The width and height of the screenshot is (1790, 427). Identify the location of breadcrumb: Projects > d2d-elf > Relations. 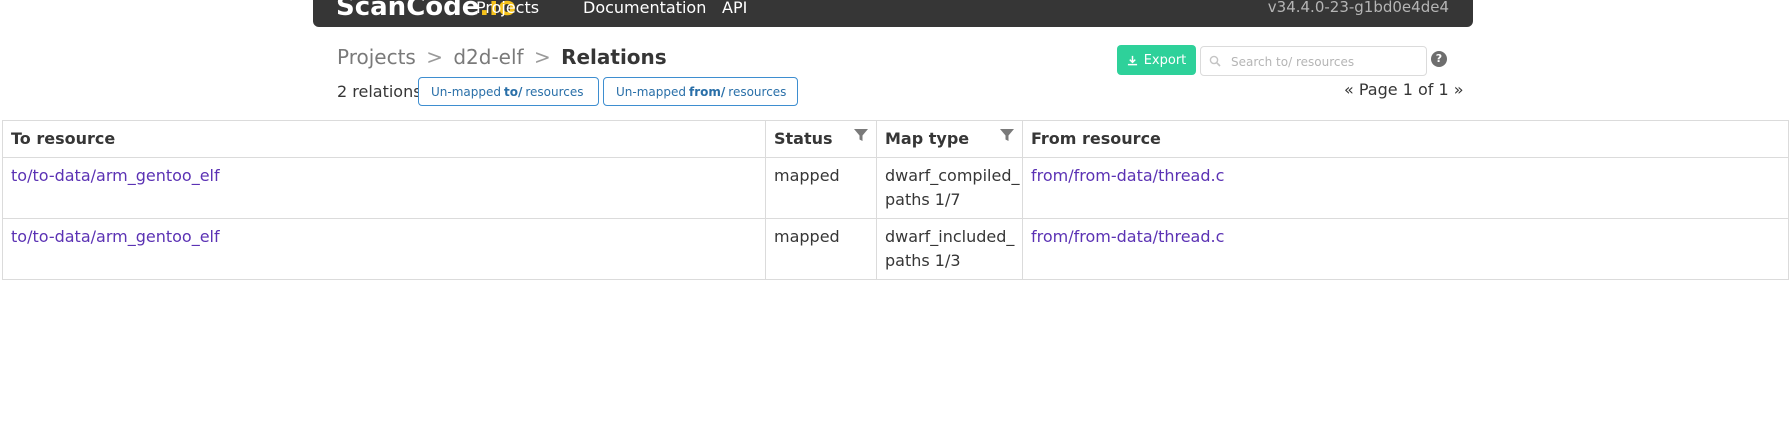
(502, 57).